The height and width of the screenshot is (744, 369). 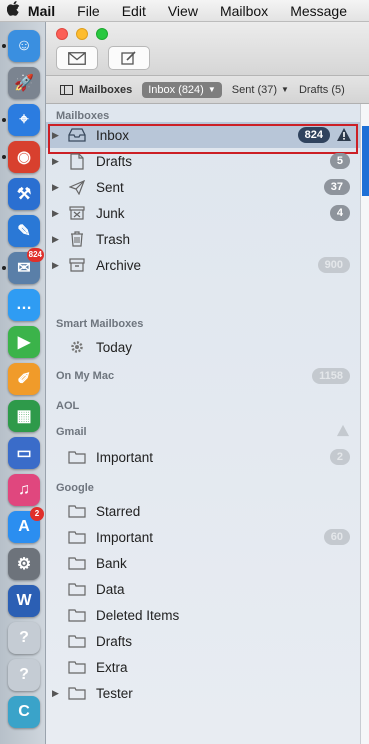 What do you see at coordinates (24, 453) in the screenshot?
I see `dock-keynote-icon: ▭` at bounding box center [24, 453].